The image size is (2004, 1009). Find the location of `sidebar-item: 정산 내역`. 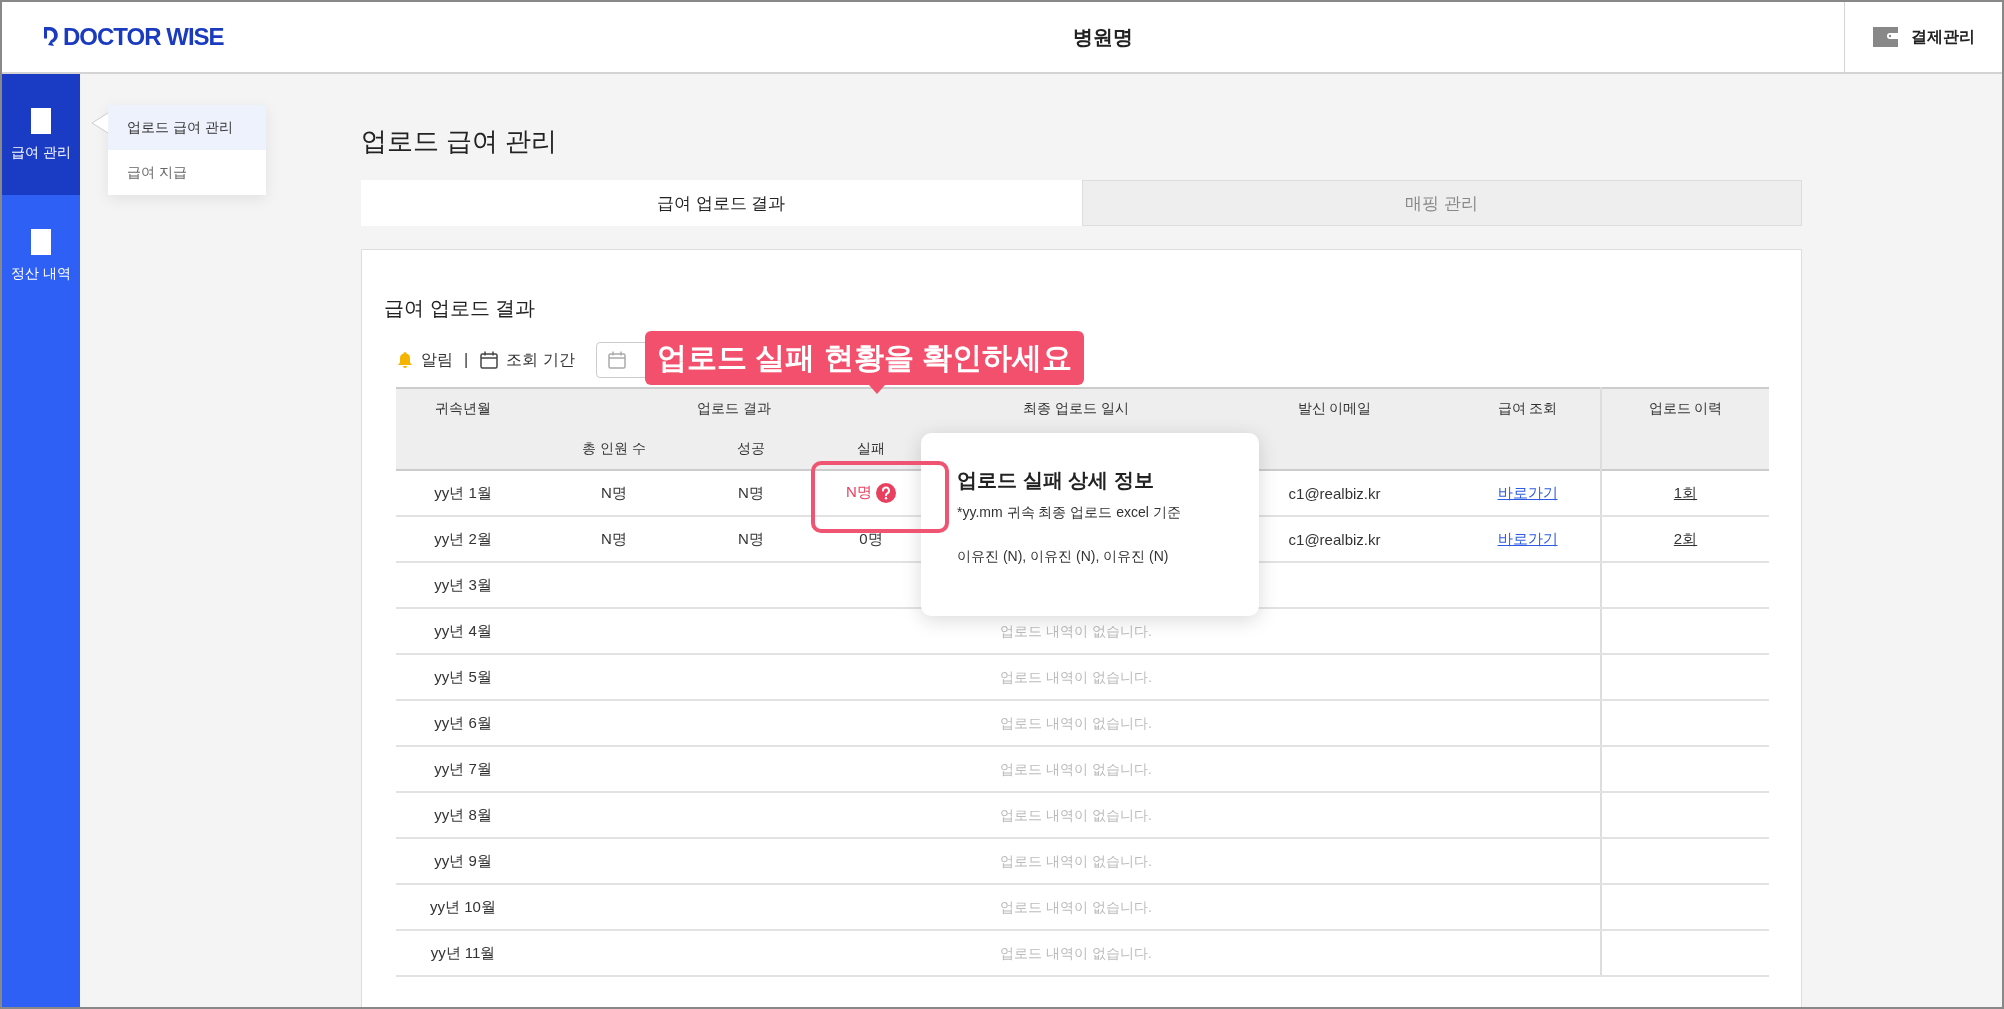

sidebar-item: 정산 내역 is located at coordinates (41, 255).